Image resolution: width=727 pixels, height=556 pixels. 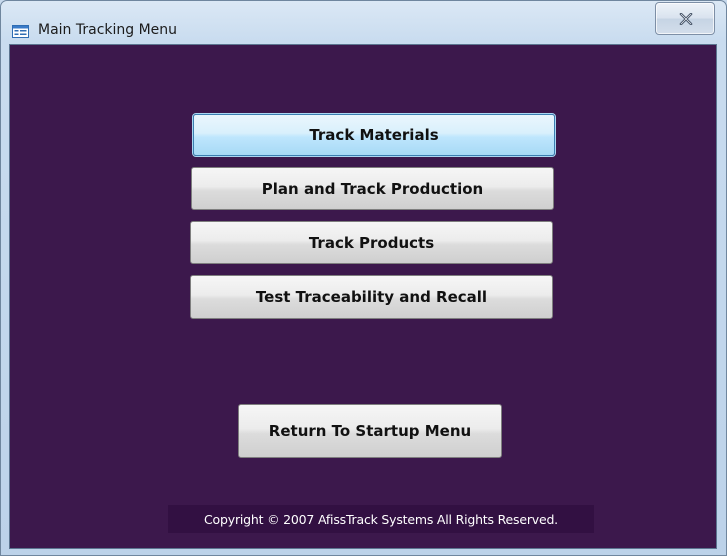 What do you see at coordinates (363, 22) in the screenshot?
I see `title-bar: Main Tracking Menu` at bounding box center [363, 22].